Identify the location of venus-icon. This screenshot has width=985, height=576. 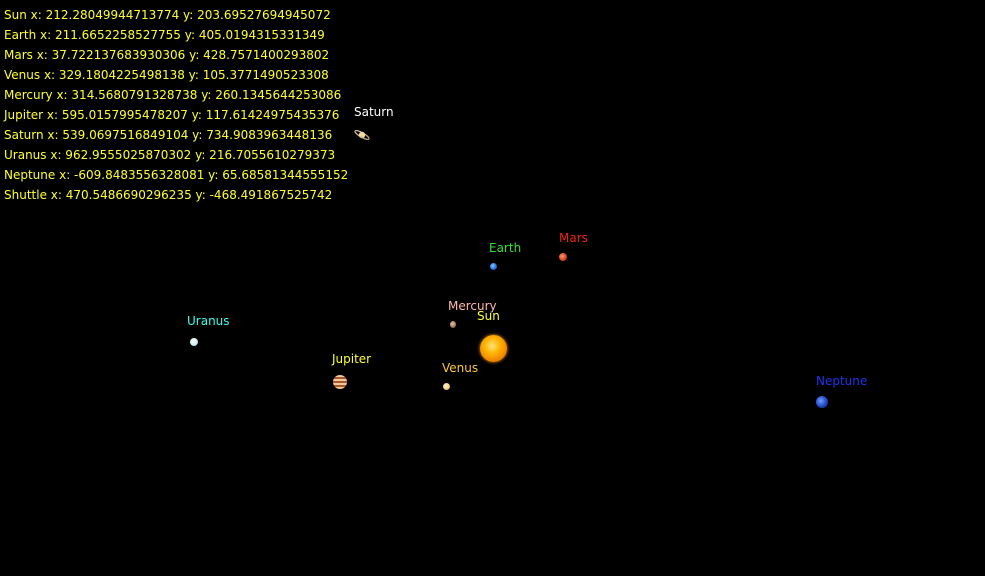
(446, 386).